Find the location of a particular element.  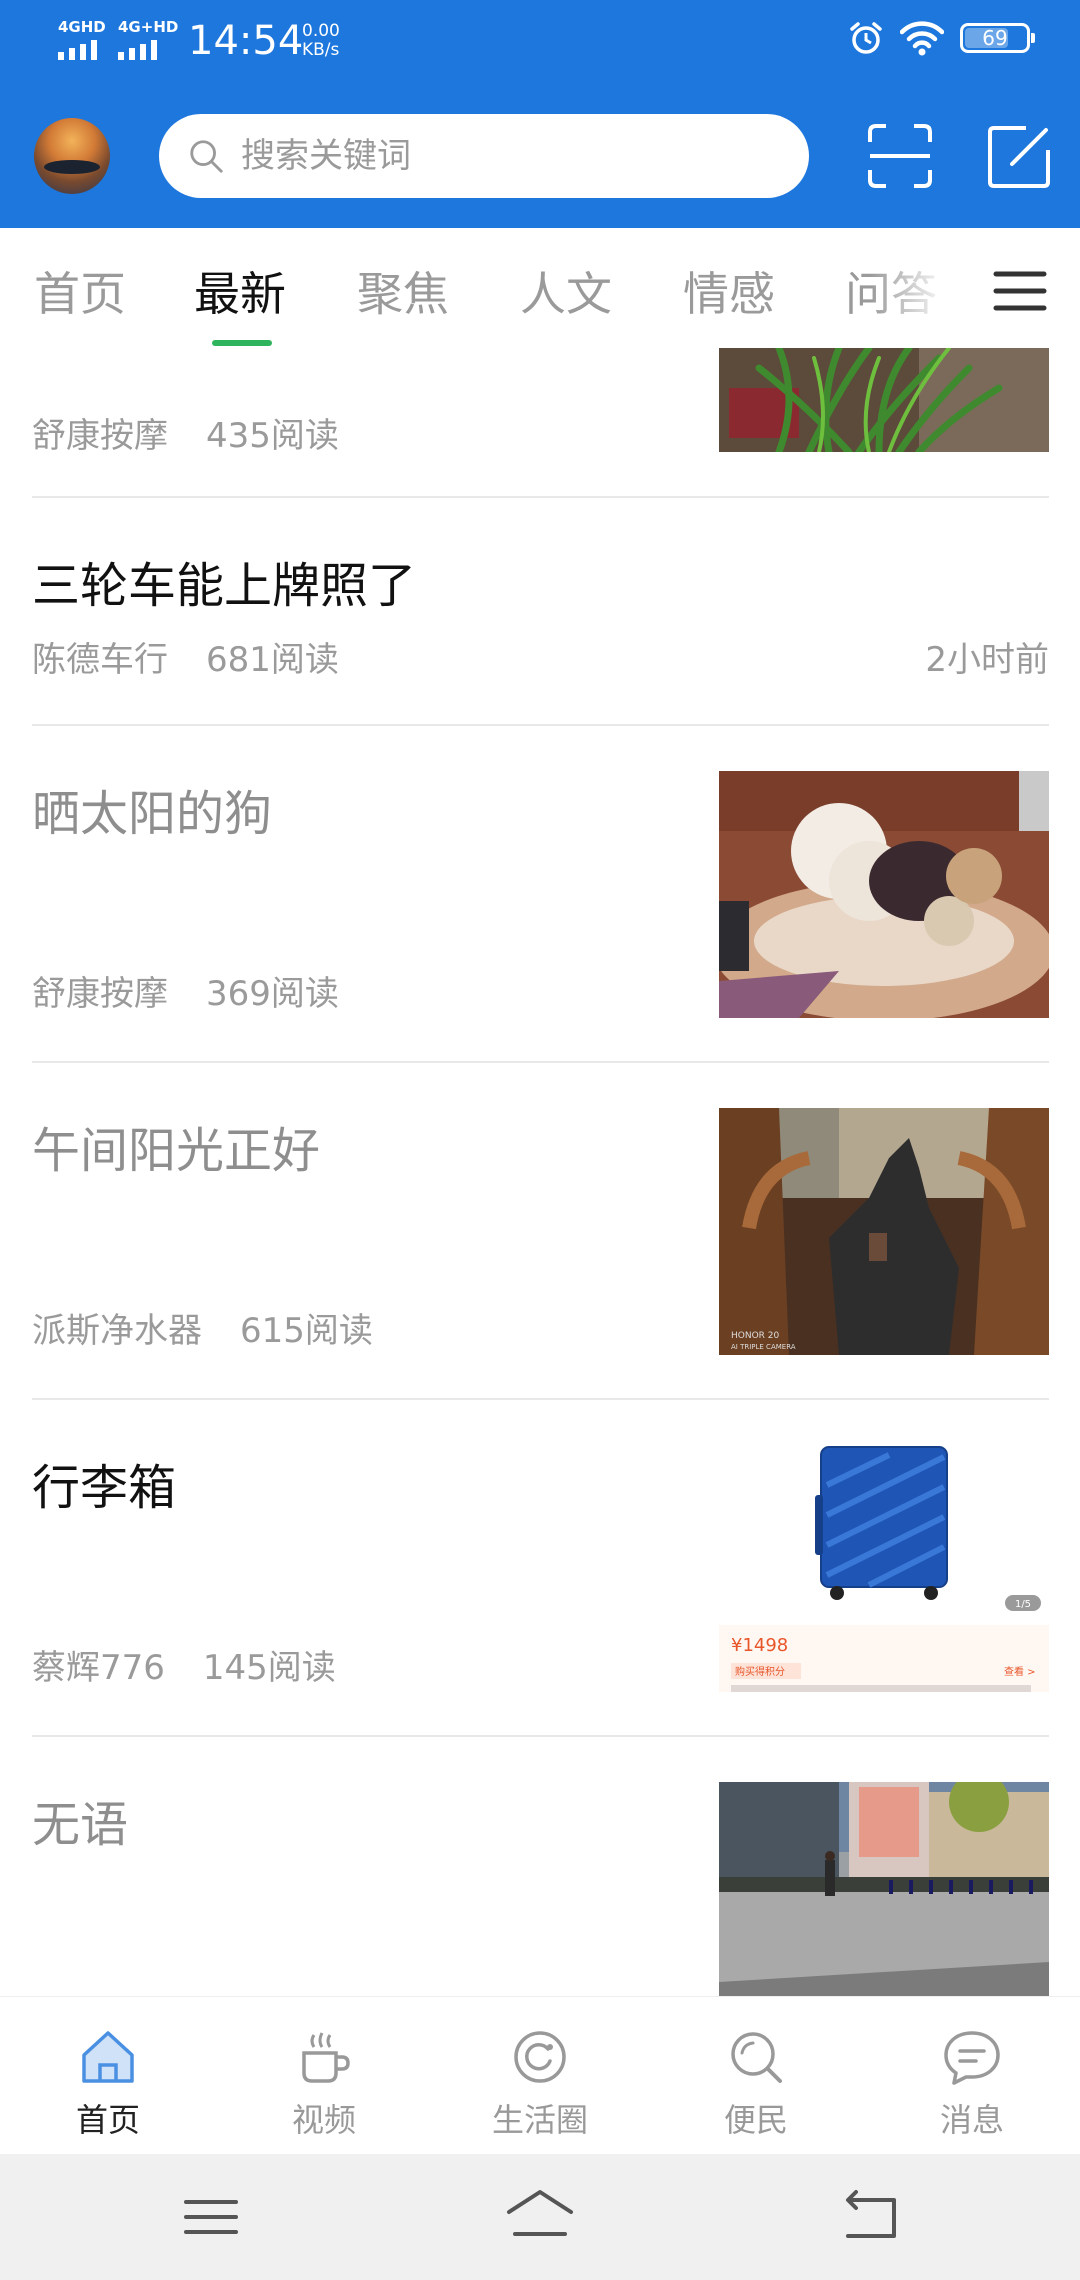

bottom-tab-label: 消息 is located at coordinates (971, 2120).